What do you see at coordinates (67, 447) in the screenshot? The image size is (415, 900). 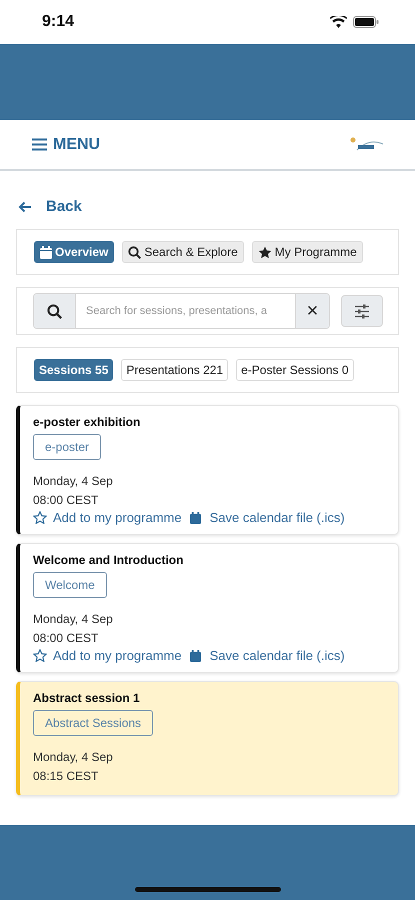 I see `session-tag: e-poster` at bounding box center [67, 447].